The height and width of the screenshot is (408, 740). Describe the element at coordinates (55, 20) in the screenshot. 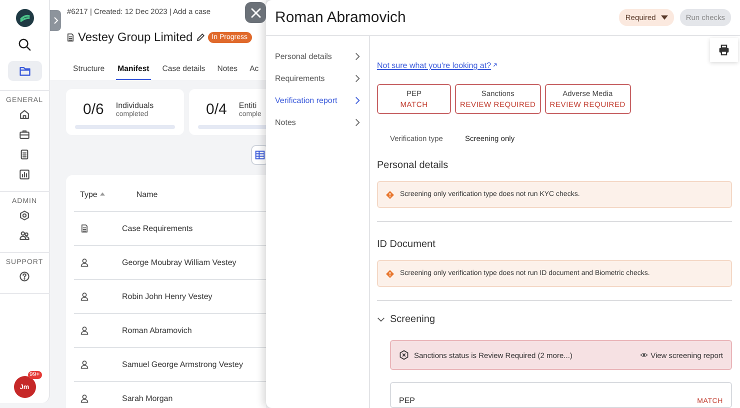

I see `expand-handle` at that location.